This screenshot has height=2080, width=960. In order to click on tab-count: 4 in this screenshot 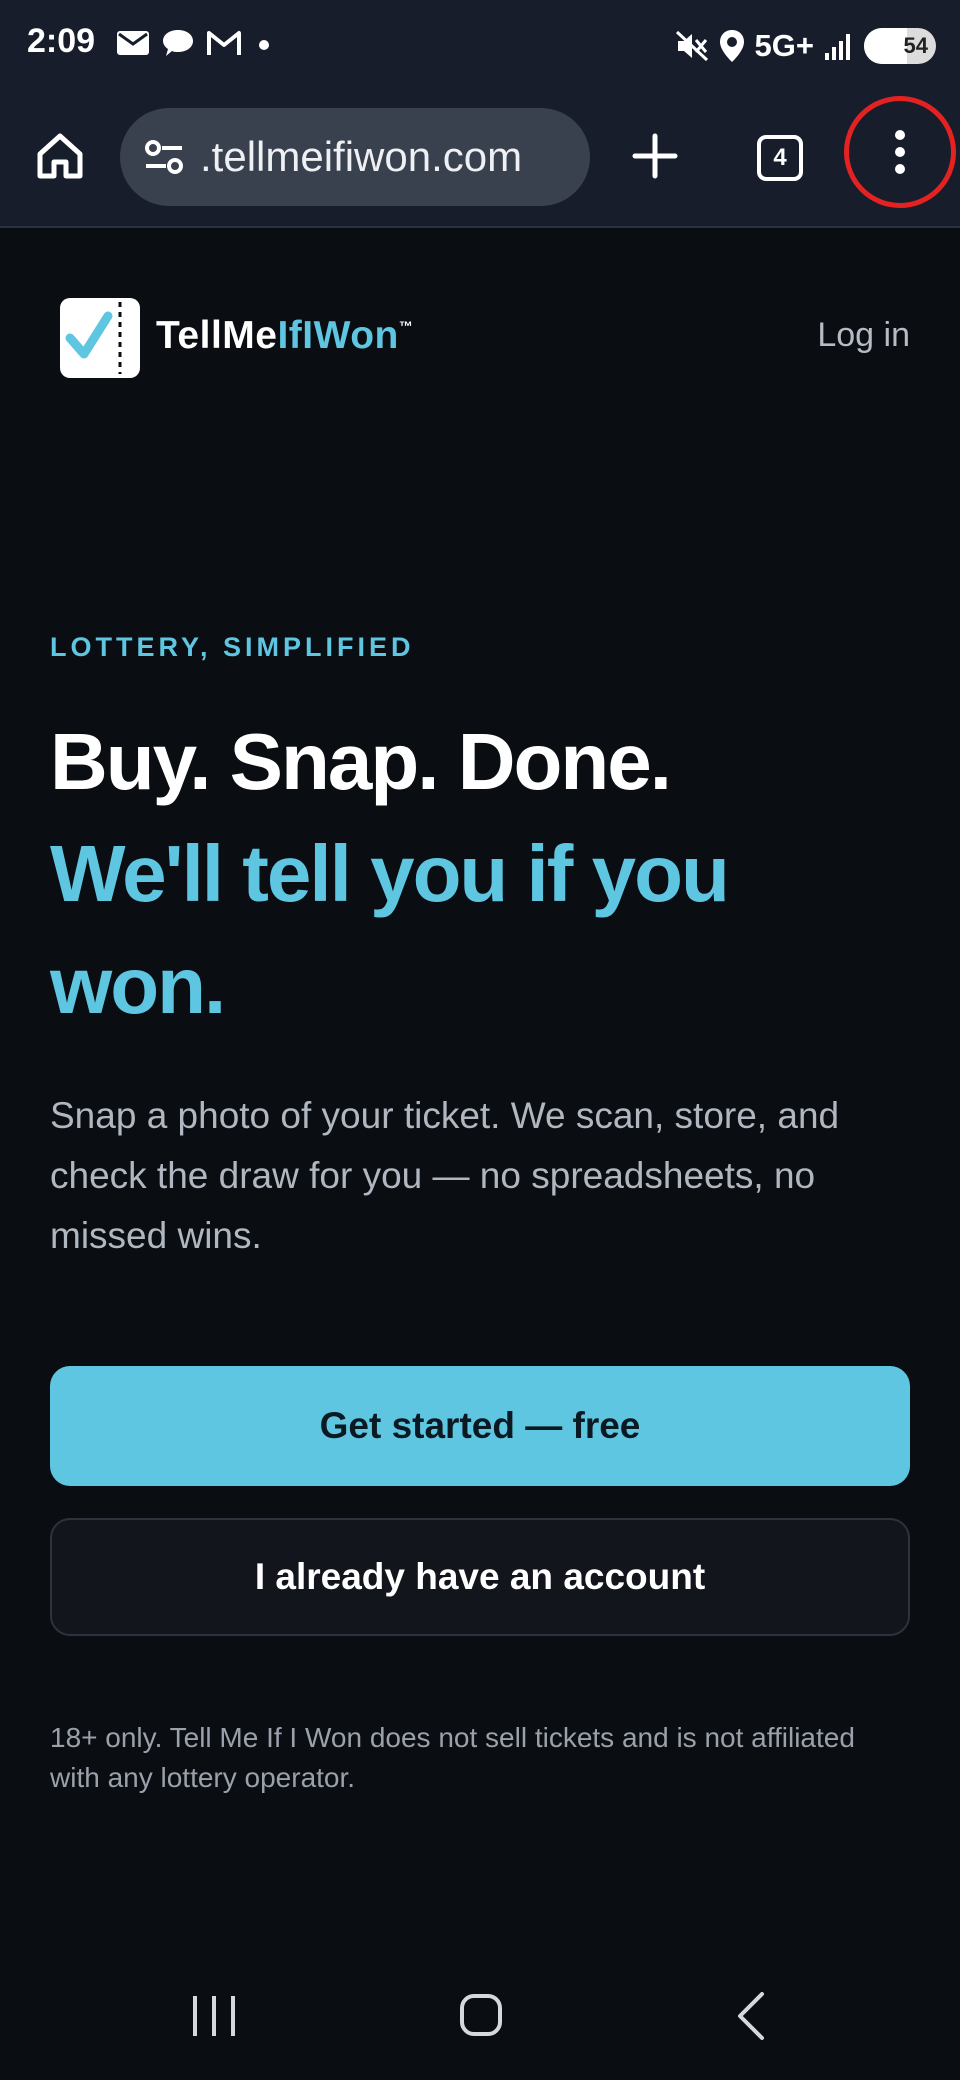, I will do `click(780, 157)`.